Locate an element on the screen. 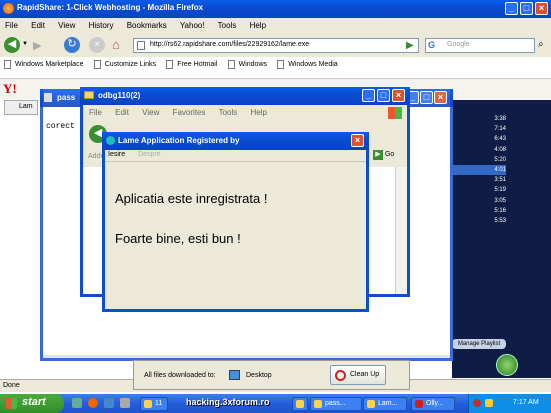  windows-flag-icon is located at coordinates (395, 113).